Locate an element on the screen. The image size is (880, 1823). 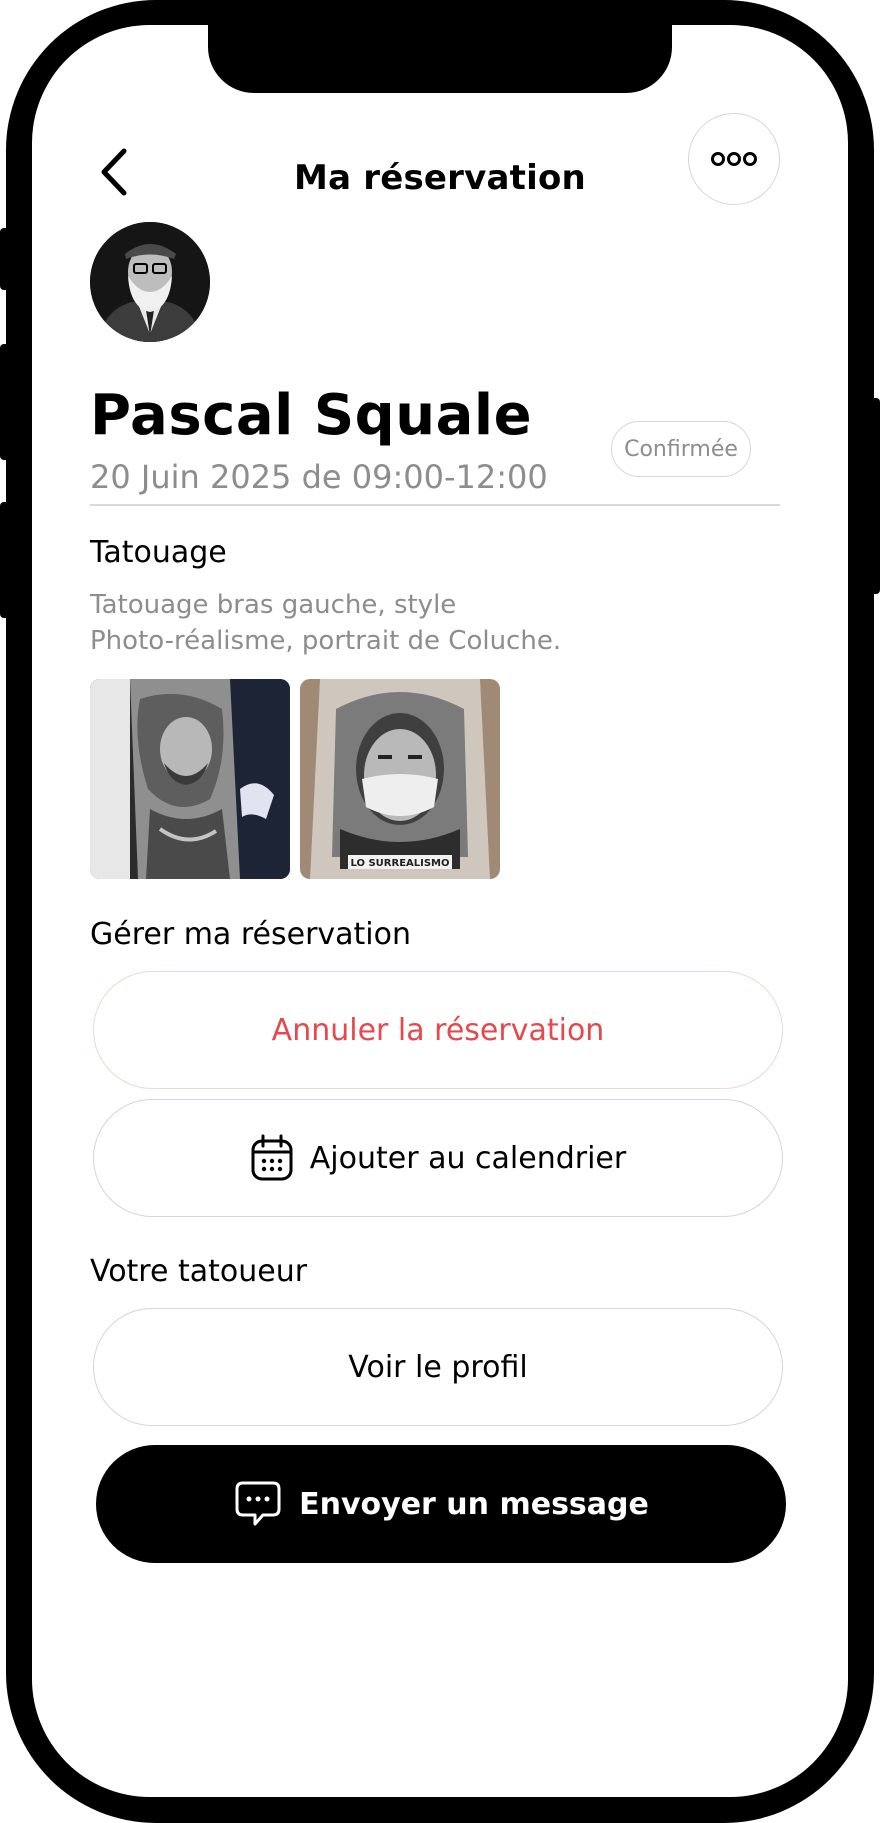
reference-image-2: LO SURREALISMO is located at coordinates (400, 779).